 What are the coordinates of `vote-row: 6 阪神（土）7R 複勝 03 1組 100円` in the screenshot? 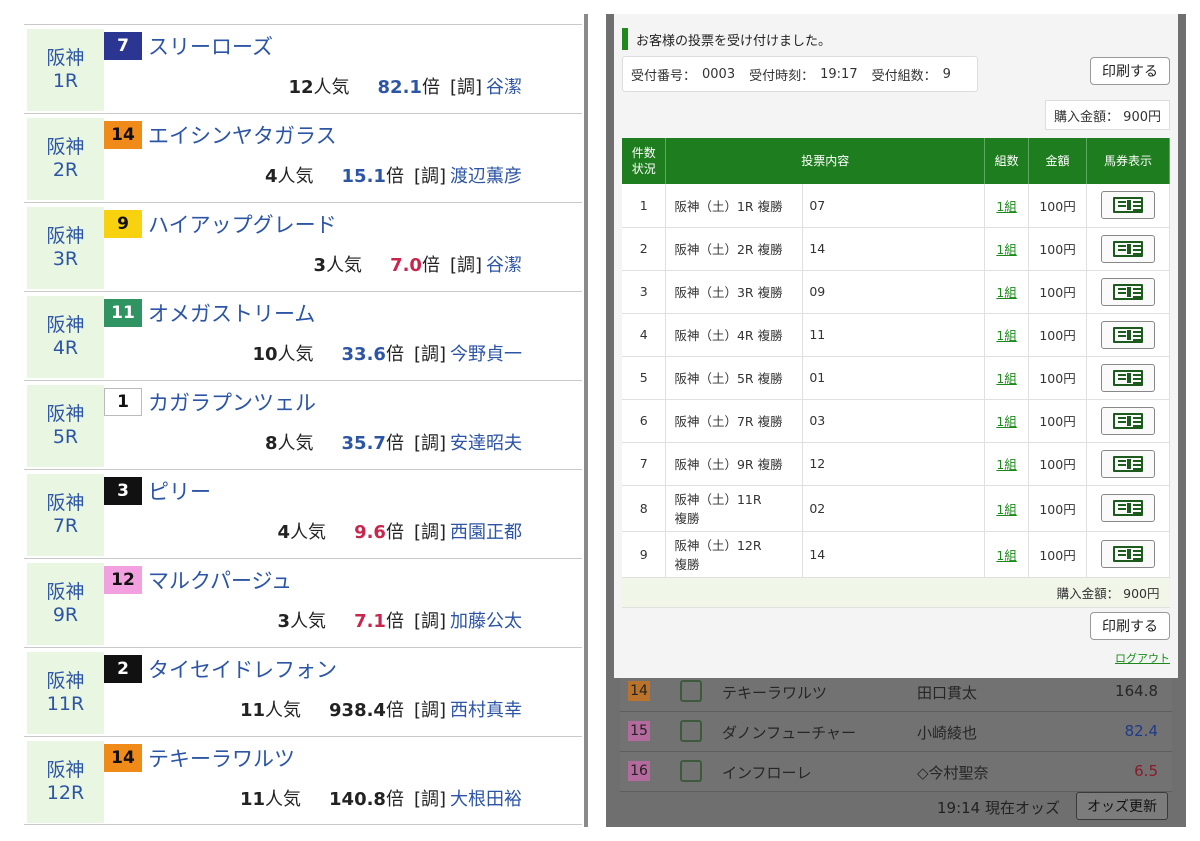 It's located at (896, 421).